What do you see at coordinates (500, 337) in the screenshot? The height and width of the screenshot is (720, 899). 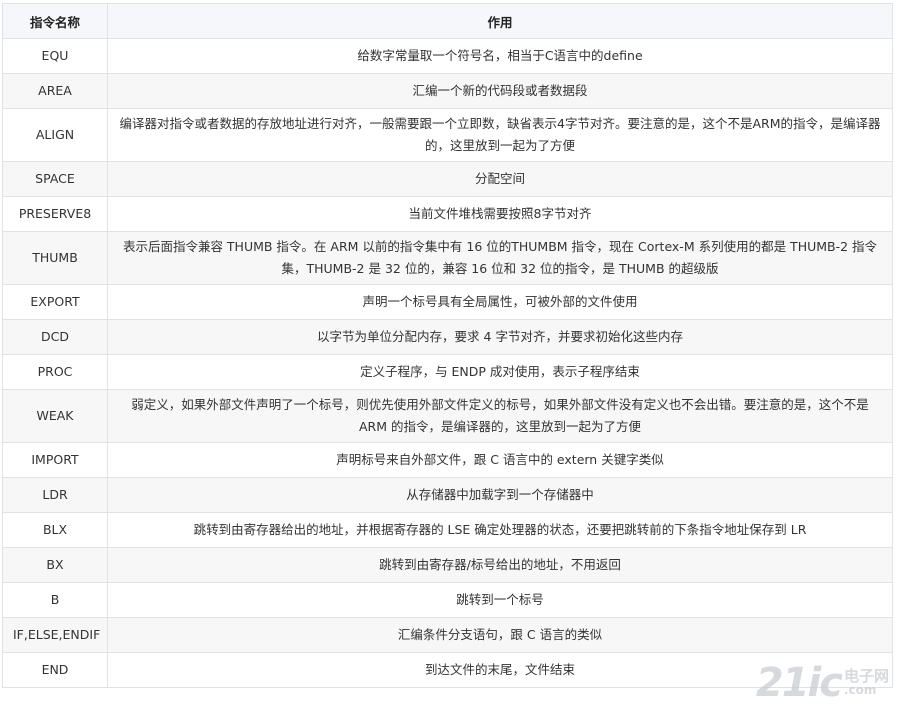 I see `directive-desc: 以字节为单位分配内存，要求 4 字节对齐，并要求初始化这些内存` at bounding box center [500, 337].